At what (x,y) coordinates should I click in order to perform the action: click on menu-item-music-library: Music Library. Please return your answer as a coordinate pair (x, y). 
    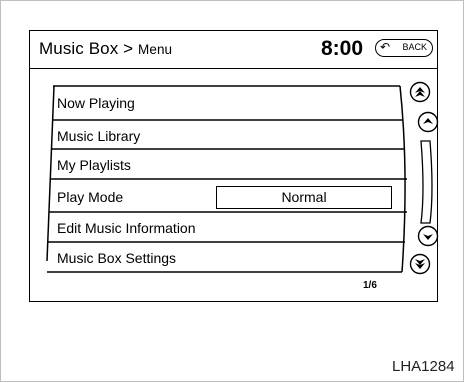
    Looking at the image, I should click on (98, 136).